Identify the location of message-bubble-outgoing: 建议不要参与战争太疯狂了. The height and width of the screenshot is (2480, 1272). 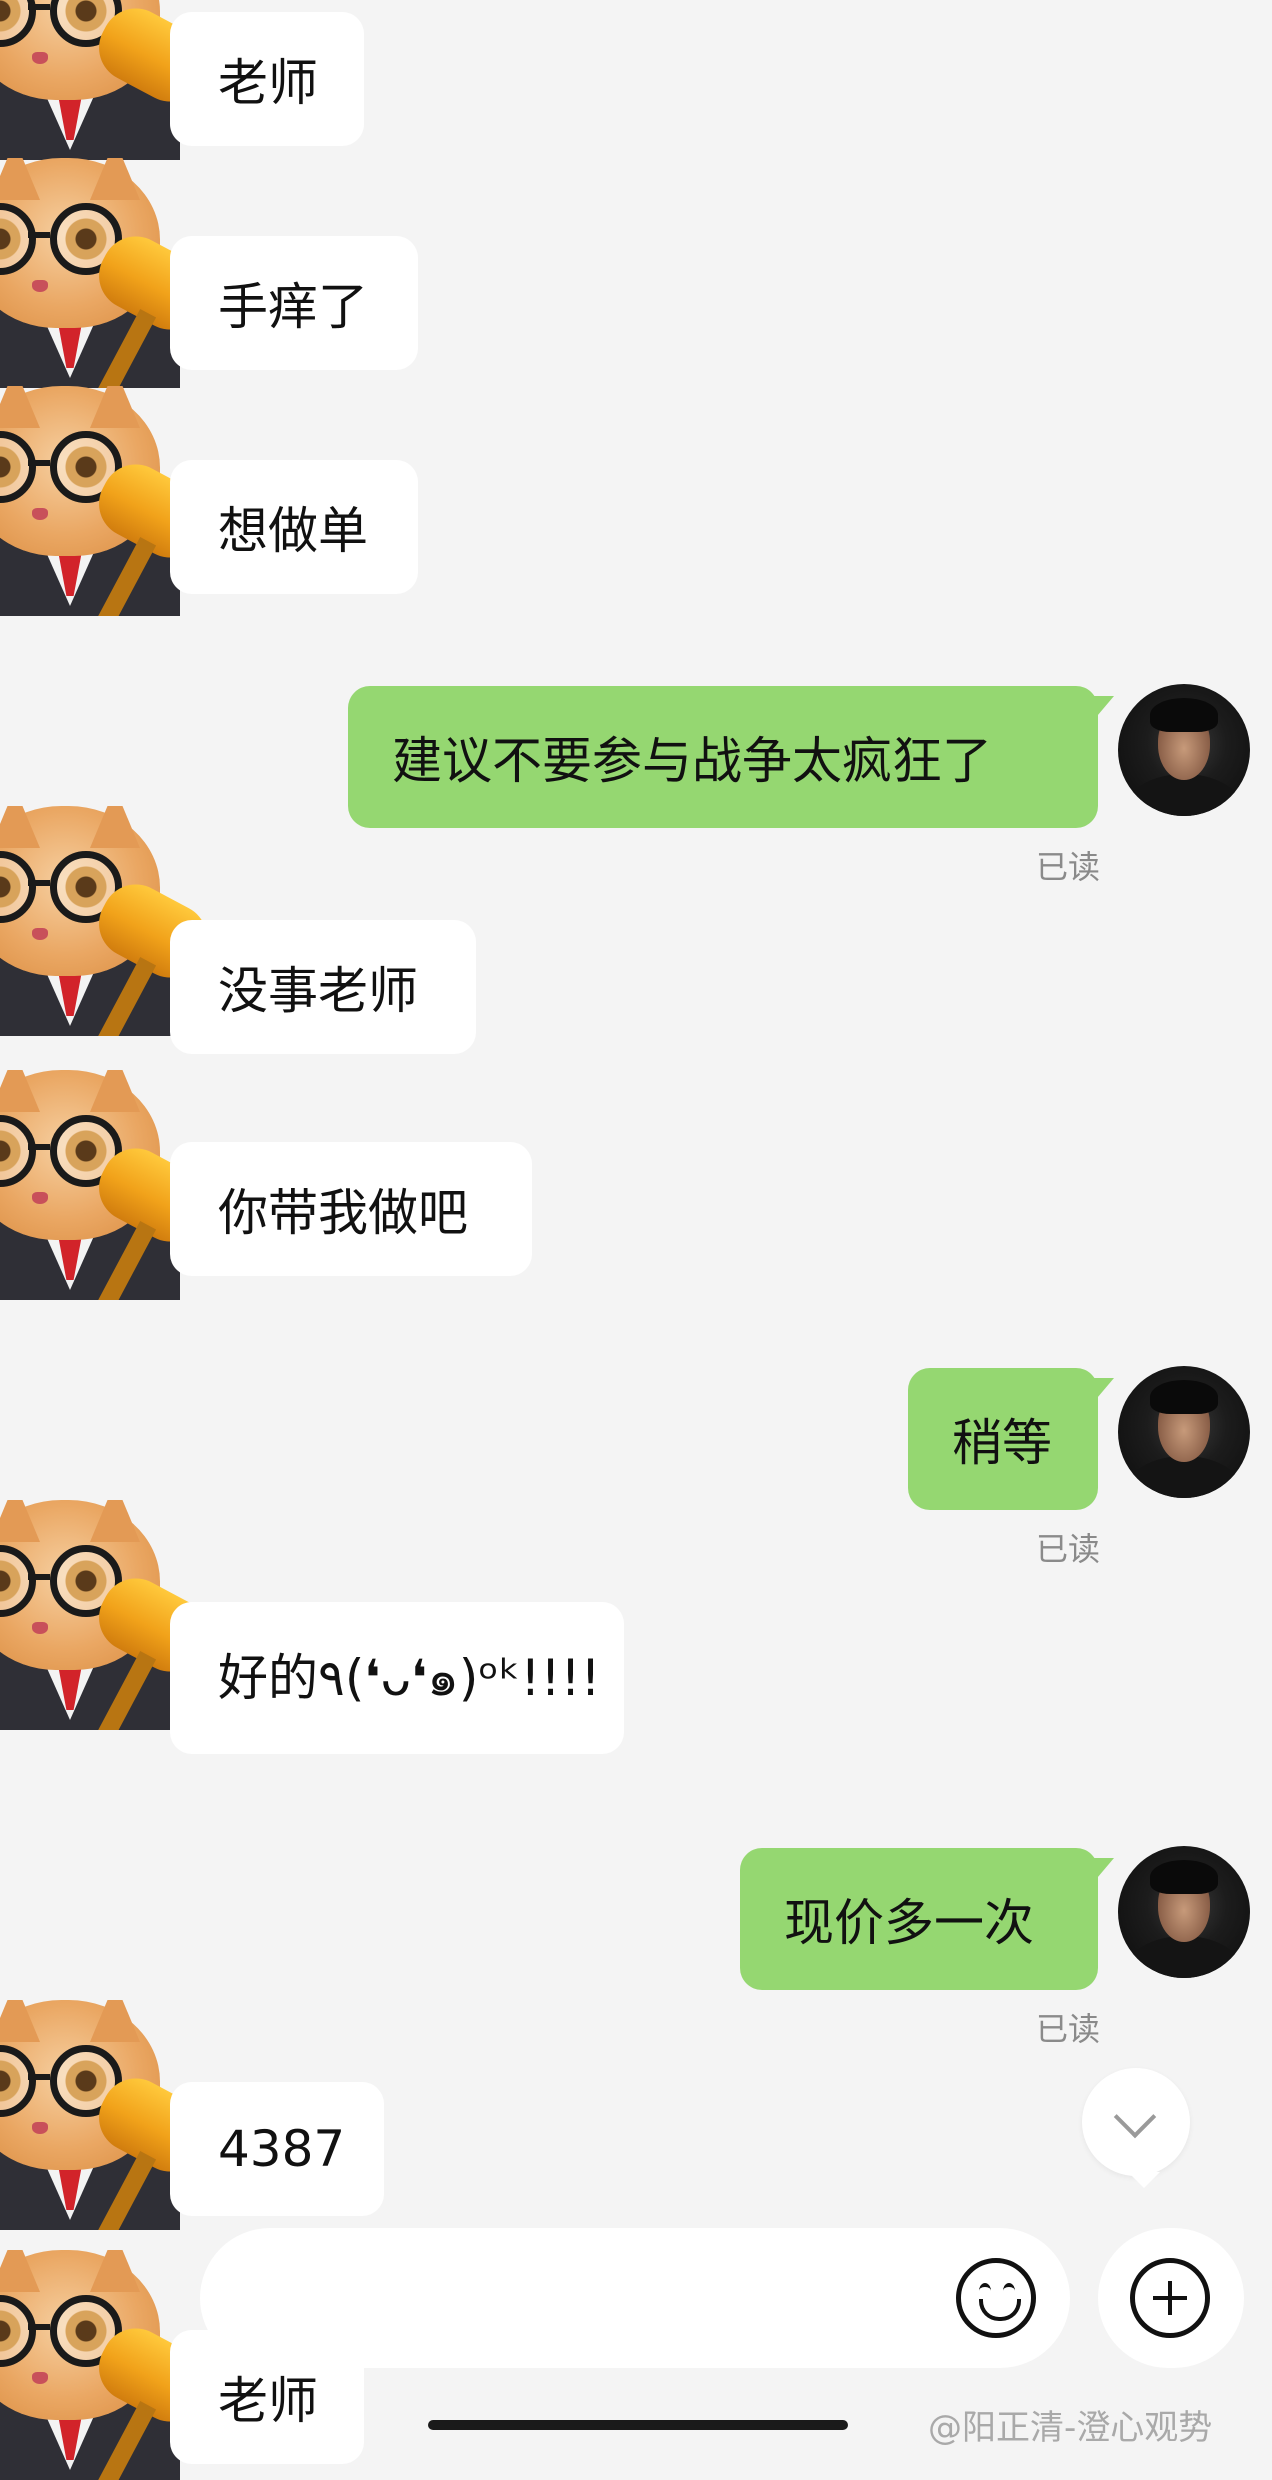
(731, 757).